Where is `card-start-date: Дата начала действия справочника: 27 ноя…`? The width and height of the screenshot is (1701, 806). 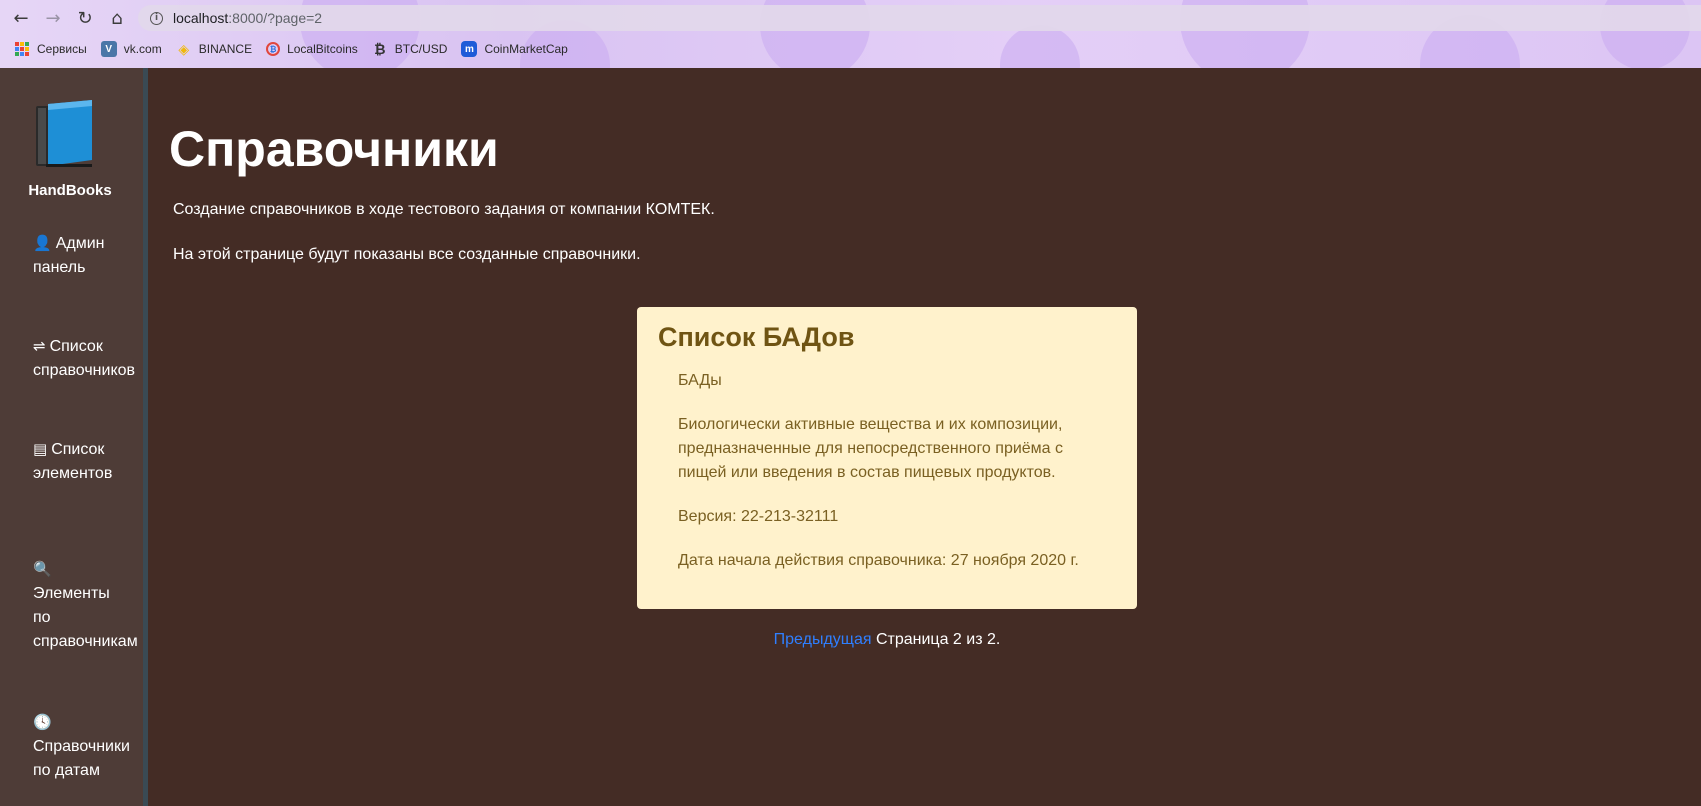
card-start-date: Дата начала действия справочника: 27 ноя… is located at coordinates (878, 560).